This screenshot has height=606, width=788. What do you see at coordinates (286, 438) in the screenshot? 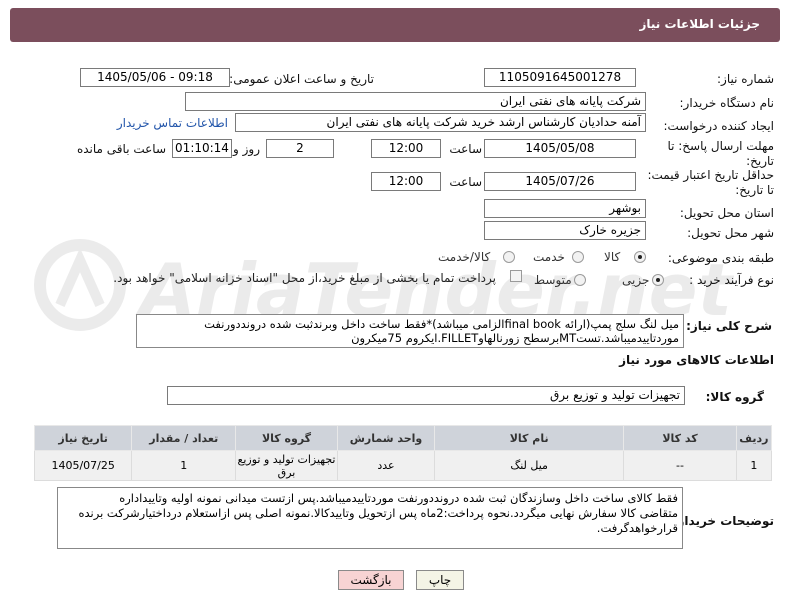
I see `col-header-group: گروه کالا` at bounding box center [286, 438].